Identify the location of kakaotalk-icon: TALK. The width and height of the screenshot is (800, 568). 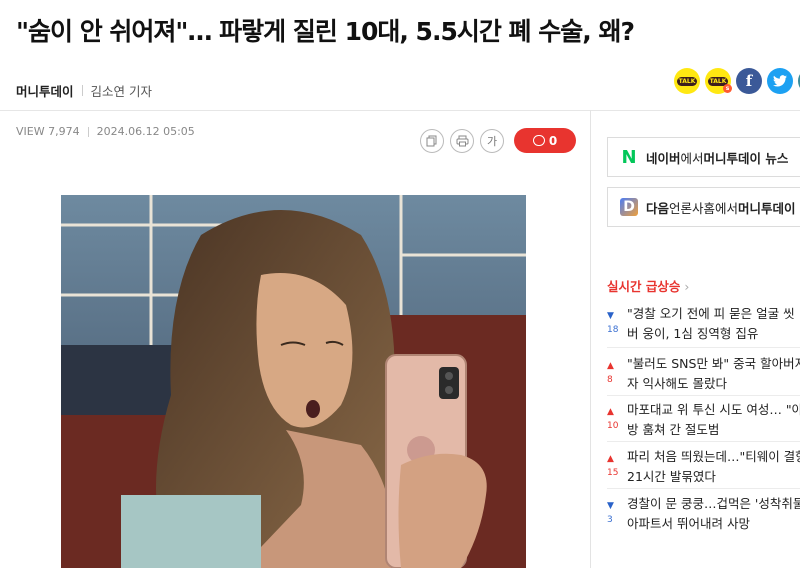
(687, 81).